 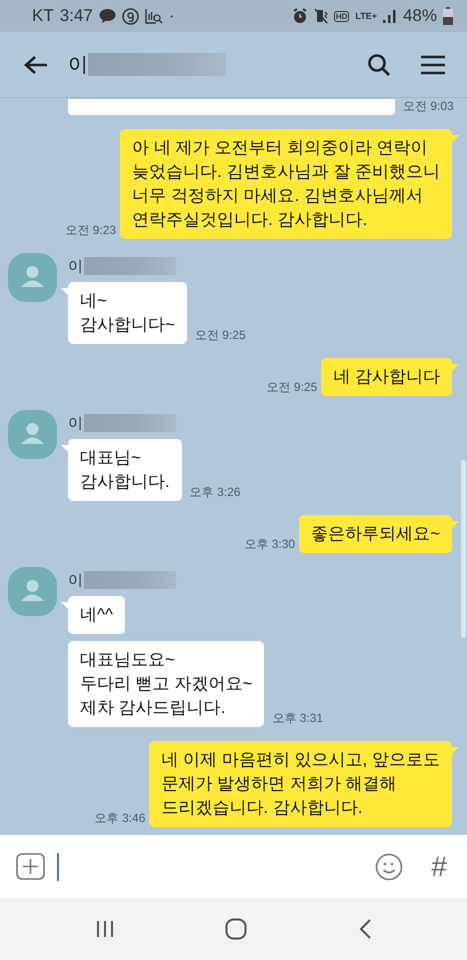 What do you see at coordinates (419, 16) in the screenshot?
I see `battery-percent: 48%` at bounding box center [419, 16].